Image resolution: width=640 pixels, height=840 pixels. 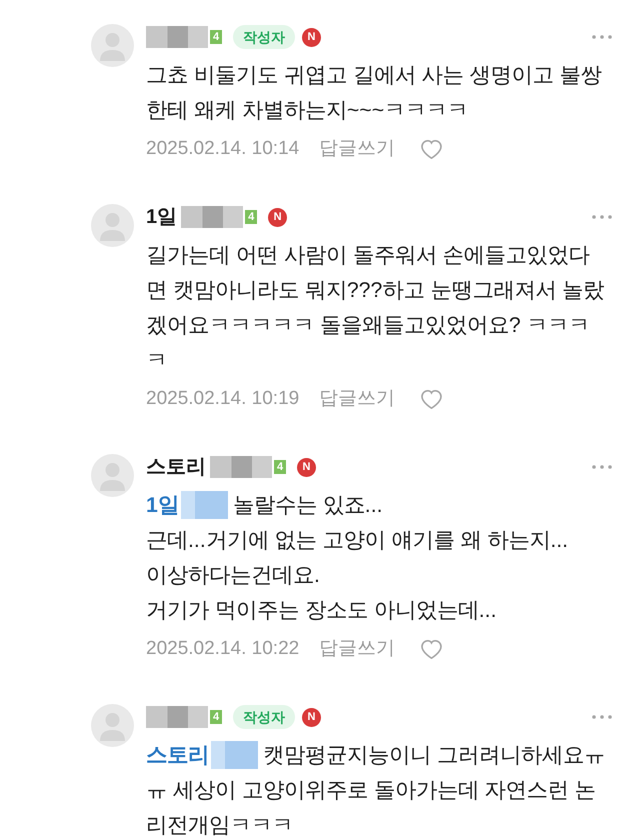 I want to click on mention-link: 1일, so click(x=187, y=505).